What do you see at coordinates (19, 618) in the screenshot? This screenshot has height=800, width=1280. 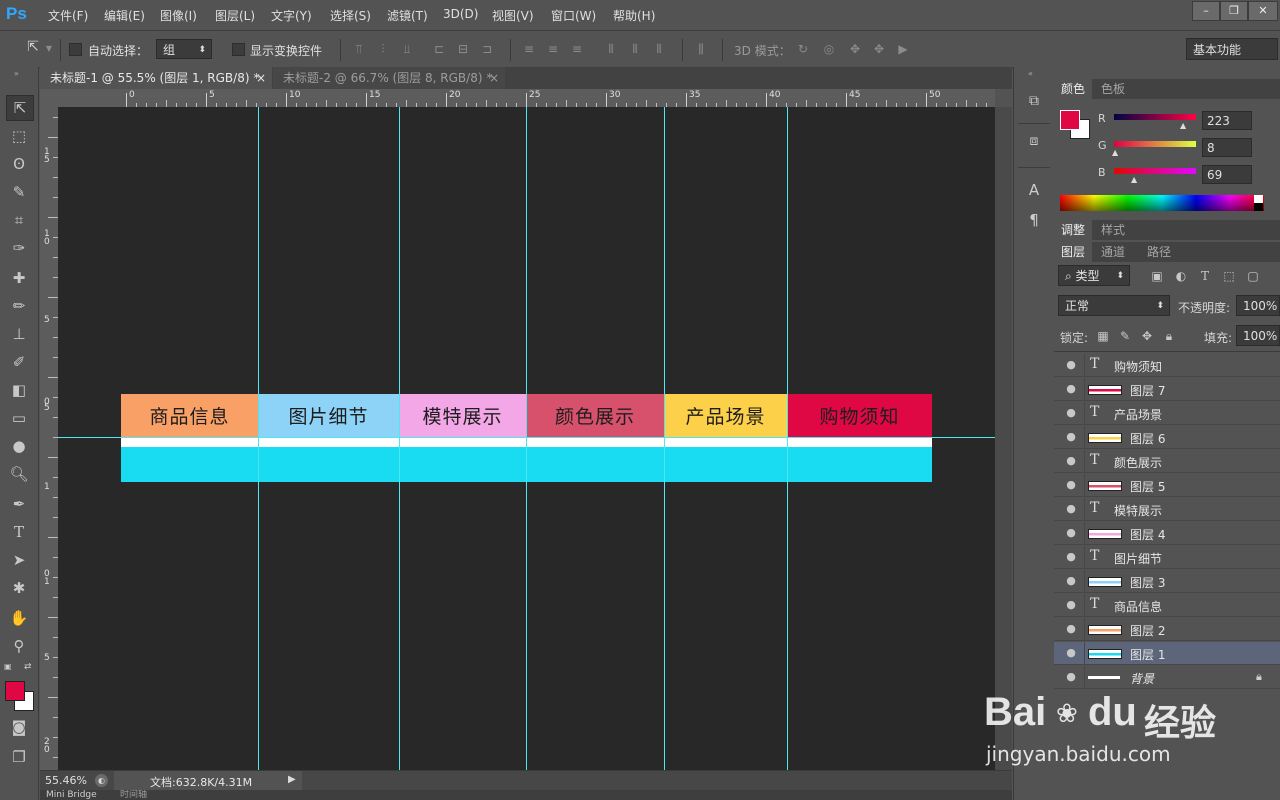 I see `hand-tool-icon: ✋` at bounding box center [19, 618].